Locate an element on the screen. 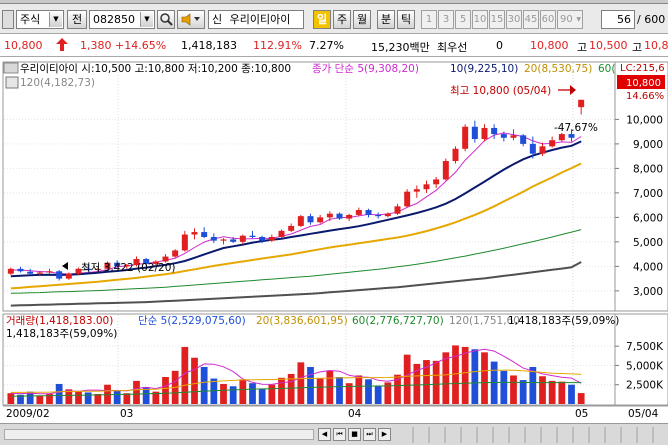 Image resolution: width=668 pixels, height=445 pixels. current-pct-tag: 14.66% is located at coordinates (645, 96).